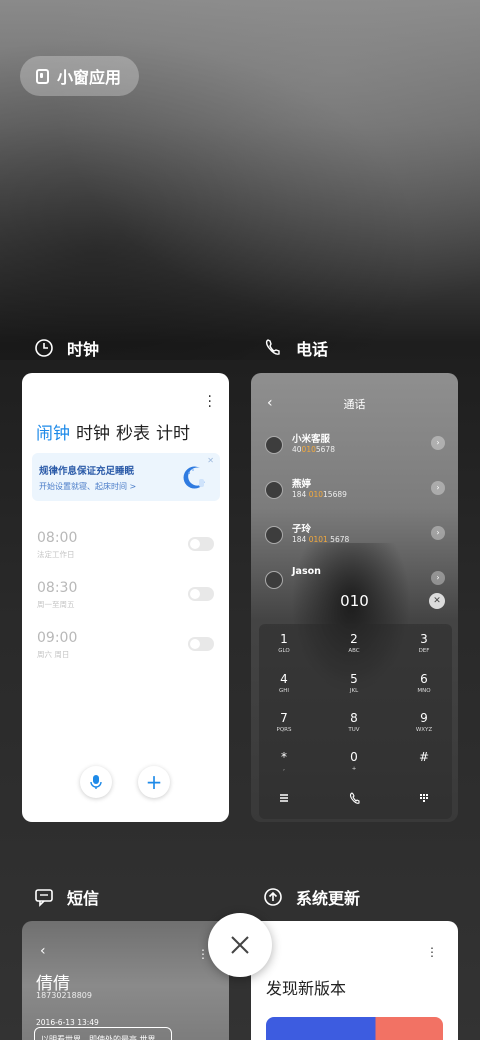 The width and height of the screenshot is (480, 1040). I want to click on alarm-item: 08:00 法定工作日, so click(57, 545).